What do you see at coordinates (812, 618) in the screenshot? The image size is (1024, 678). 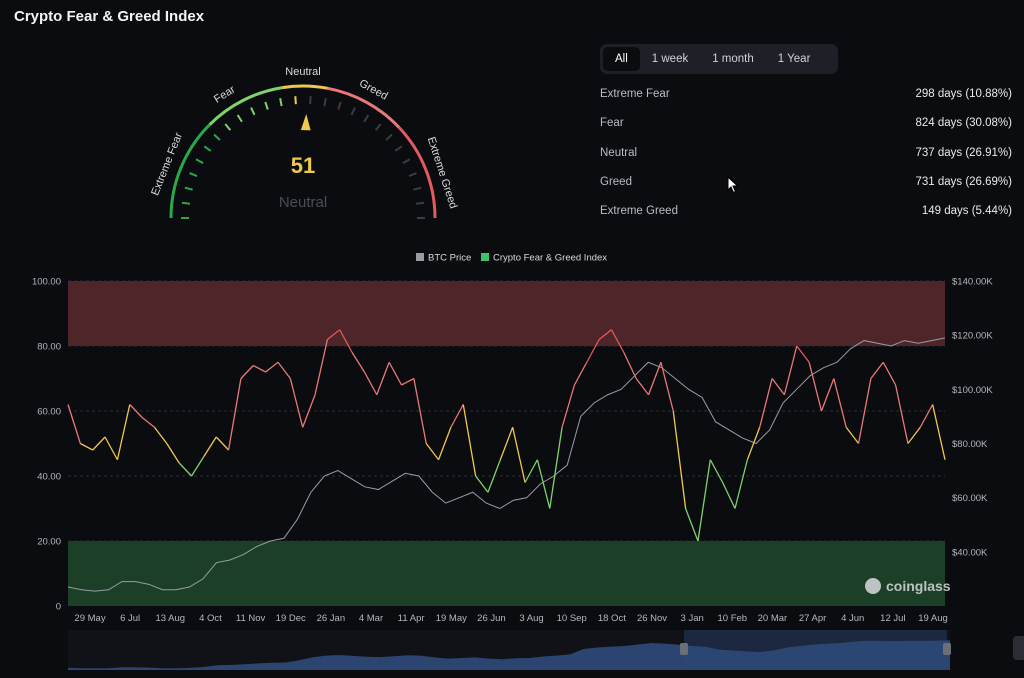 I see `x-tick: 27 Apr` at bounding box center [812, 618].